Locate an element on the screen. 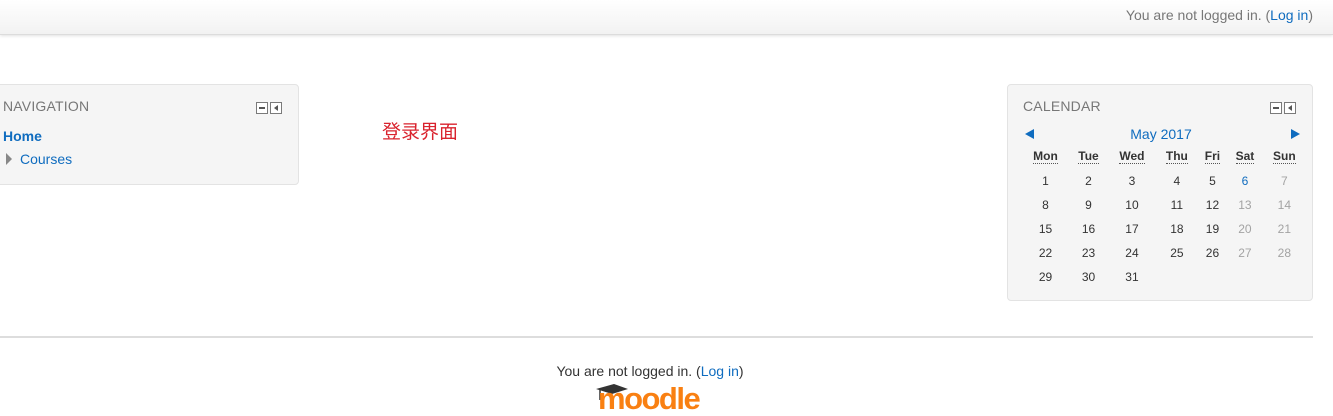 This screenshot has height=416, width=1333. footer-login-info: You are not logged in. (Log in) is located at coordinates (650, 371).